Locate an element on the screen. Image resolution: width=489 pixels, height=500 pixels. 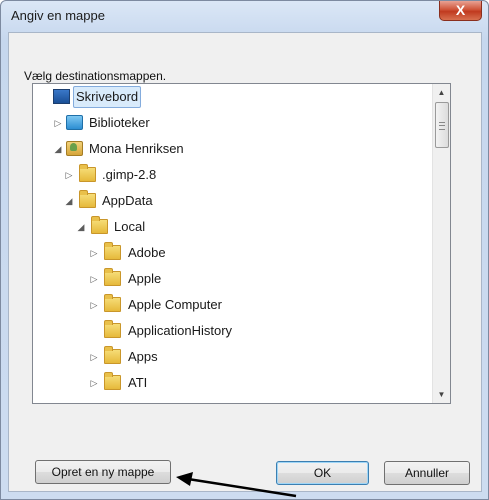
tree-item-label: Apps is located at coordinates (143, 356).